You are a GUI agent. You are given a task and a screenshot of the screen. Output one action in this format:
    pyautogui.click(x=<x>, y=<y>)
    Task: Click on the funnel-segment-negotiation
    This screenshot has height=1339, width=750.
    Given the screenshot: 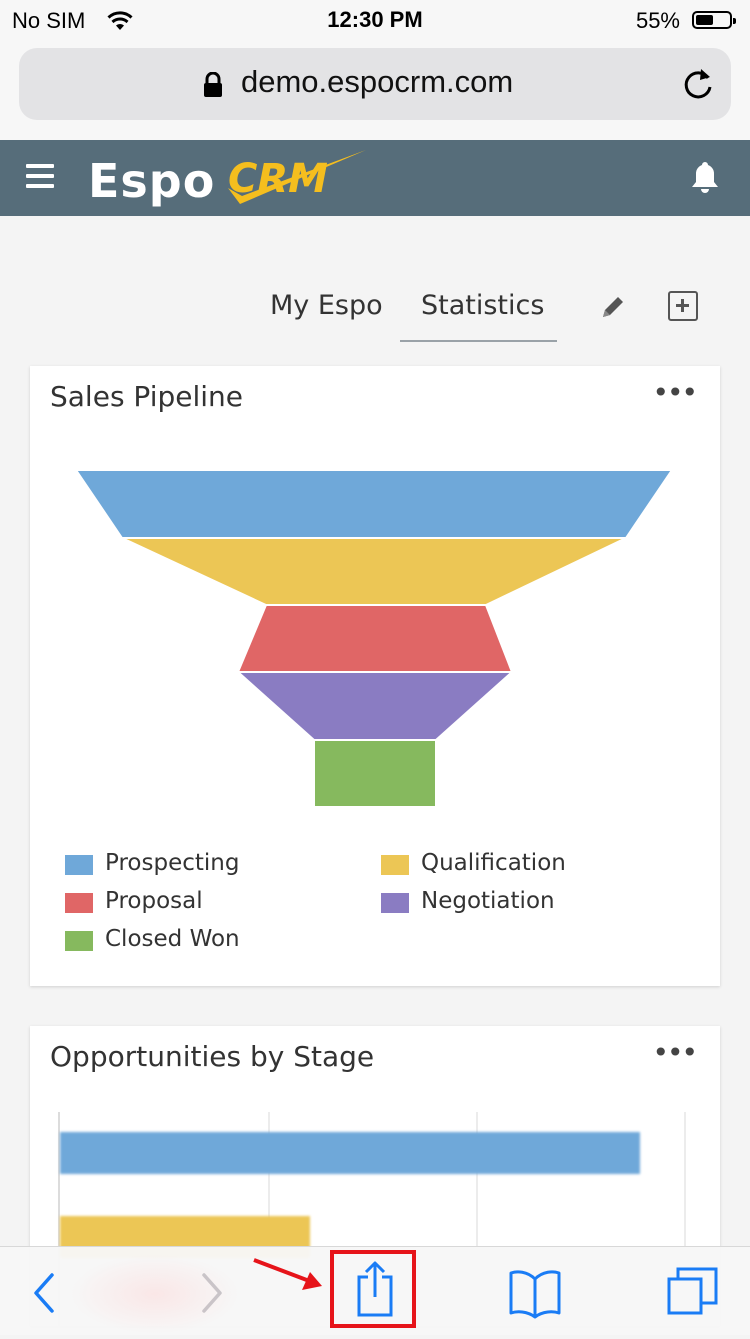 What is the action you would take?
    pyautogui.click(x=375, y=706)
    